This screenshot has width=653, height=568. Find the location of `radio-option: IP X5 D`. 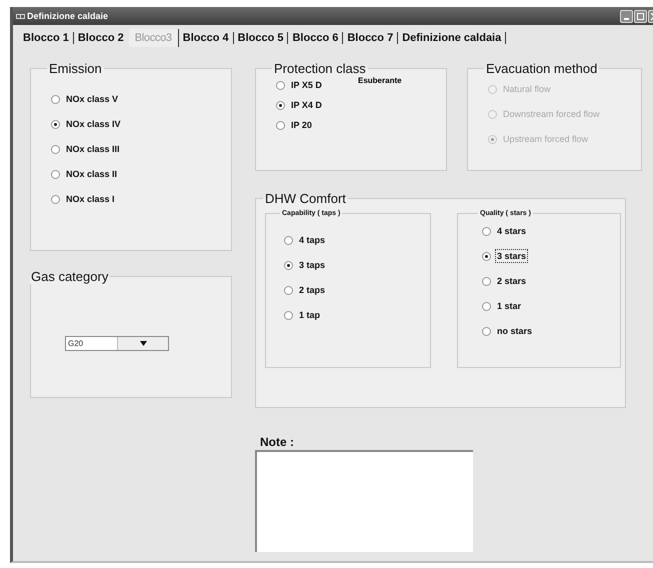

radio-option: IP X5 D is located at coordinates (299, 85).